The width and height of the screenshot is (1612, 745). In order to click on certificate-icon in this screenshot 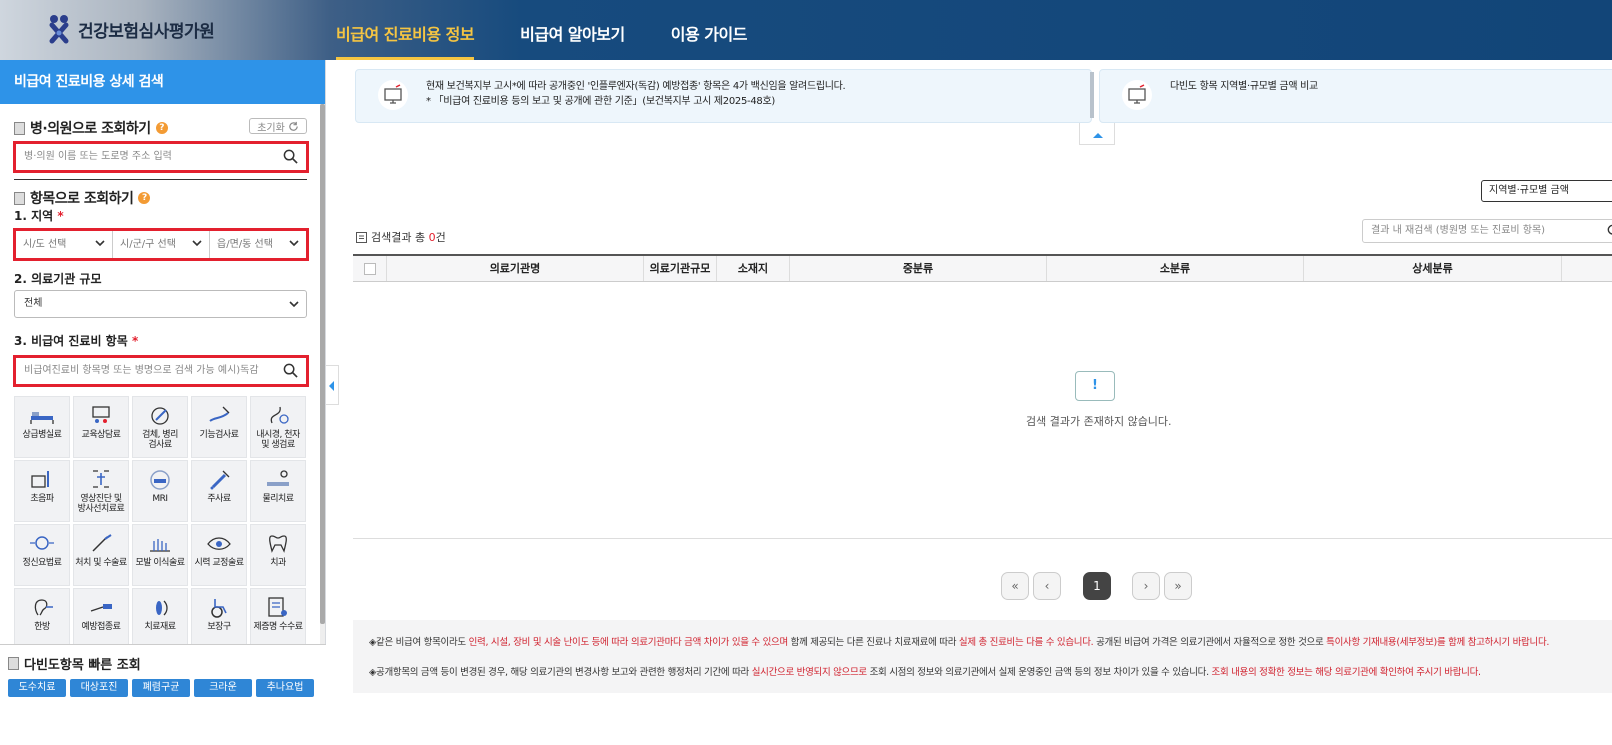, I will do `click(277, 607)`.